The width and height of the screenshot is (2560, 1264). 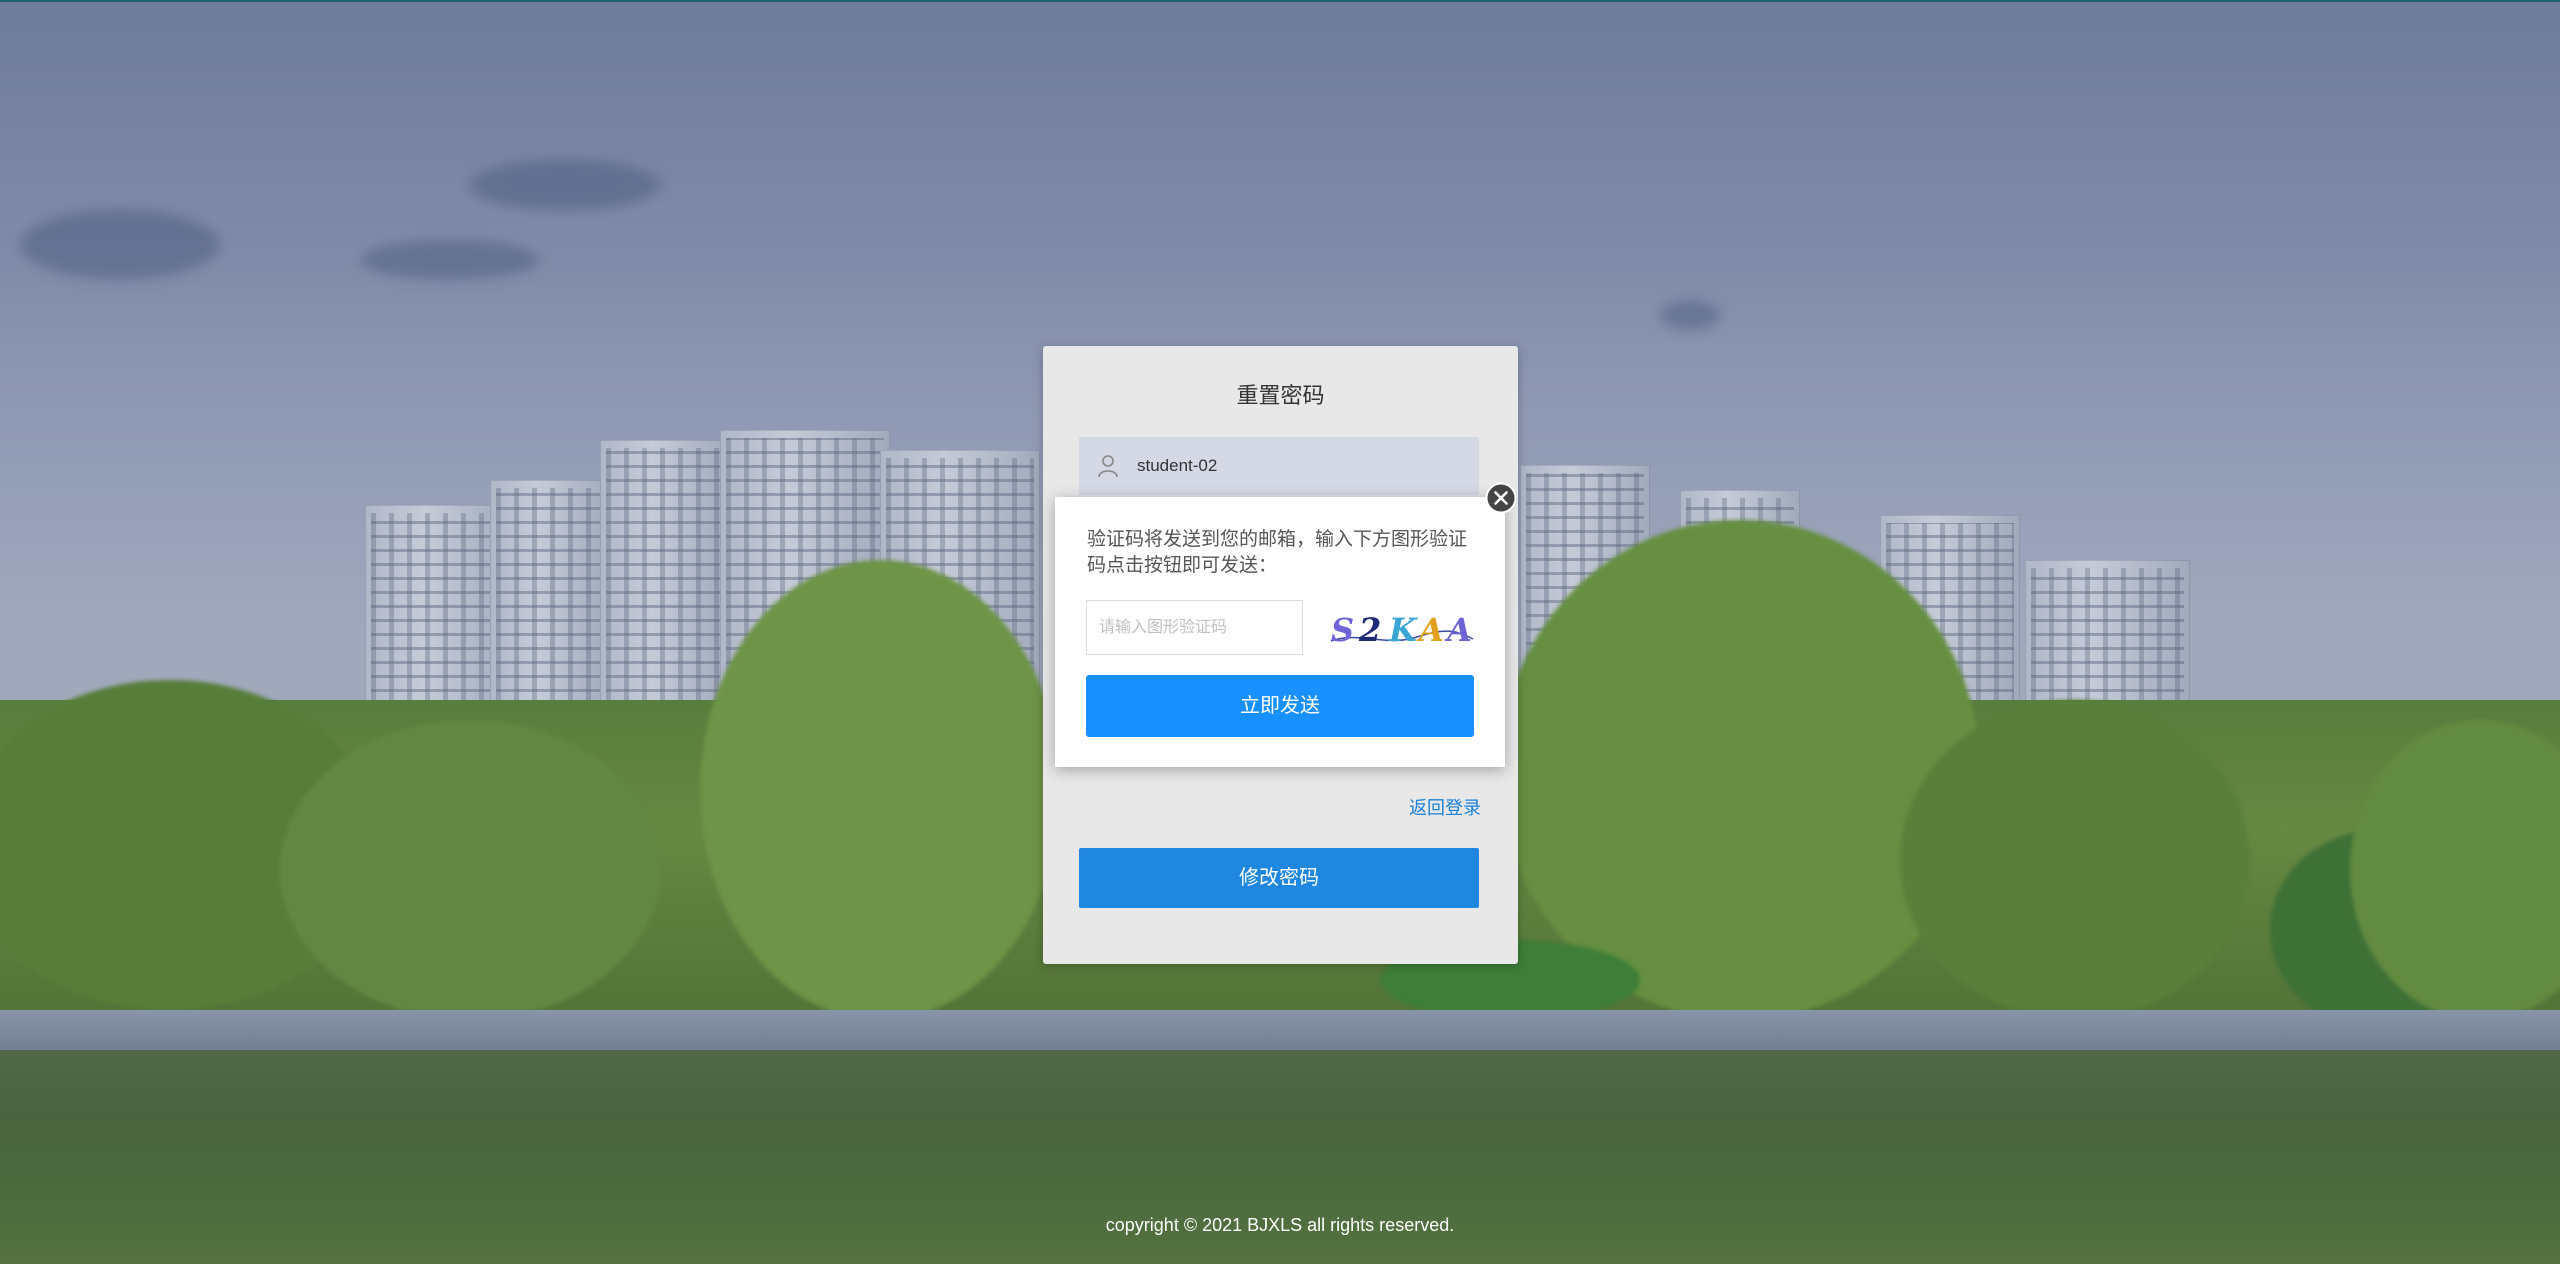 I want to click on captcha-input, so click(x=1194, y=627).